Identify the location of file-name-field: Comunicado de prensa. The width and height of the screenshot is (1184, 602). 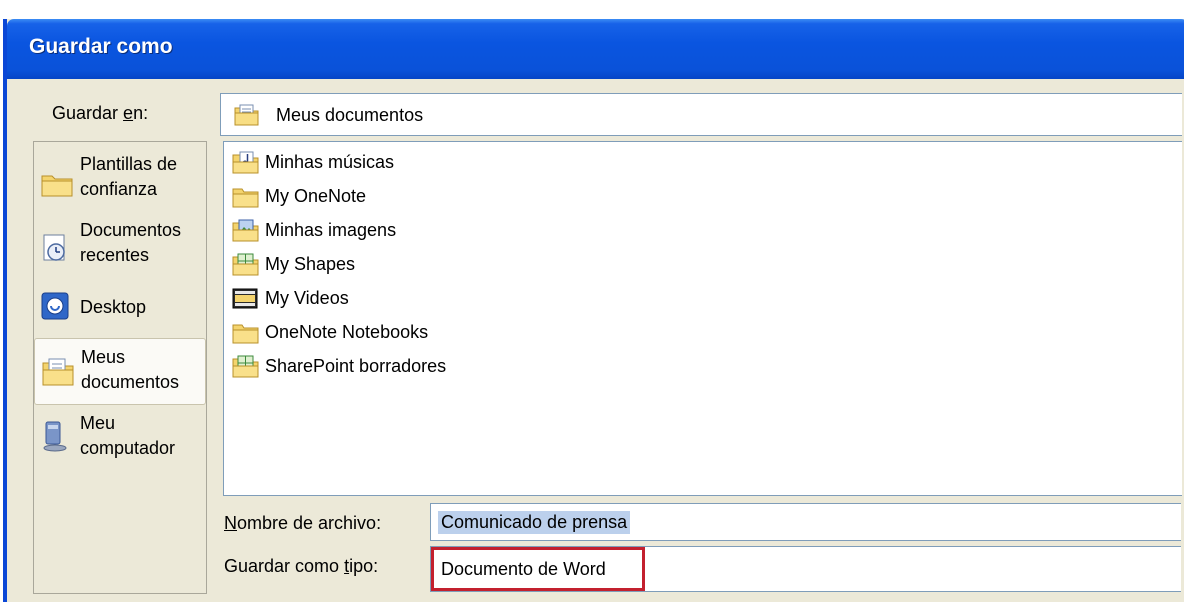
(805, 522).